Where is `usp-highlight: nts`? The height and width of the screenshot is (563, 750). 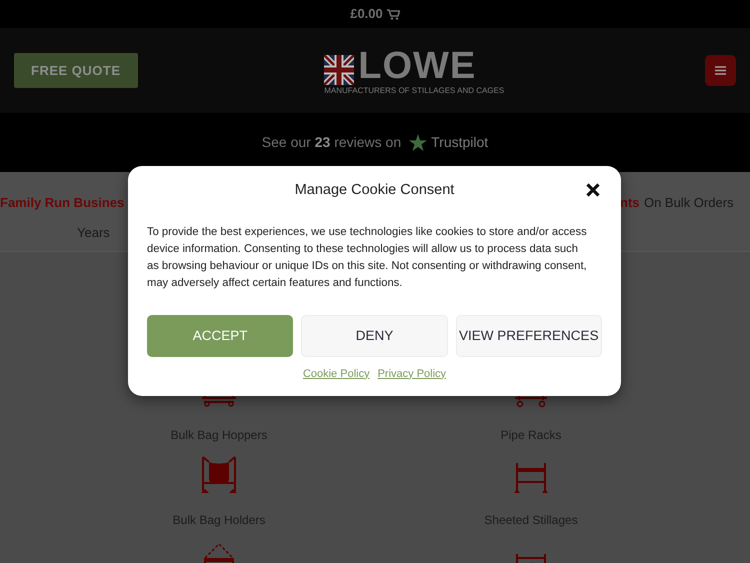 usp-highlight: nts is located at coordinates (630, 202).